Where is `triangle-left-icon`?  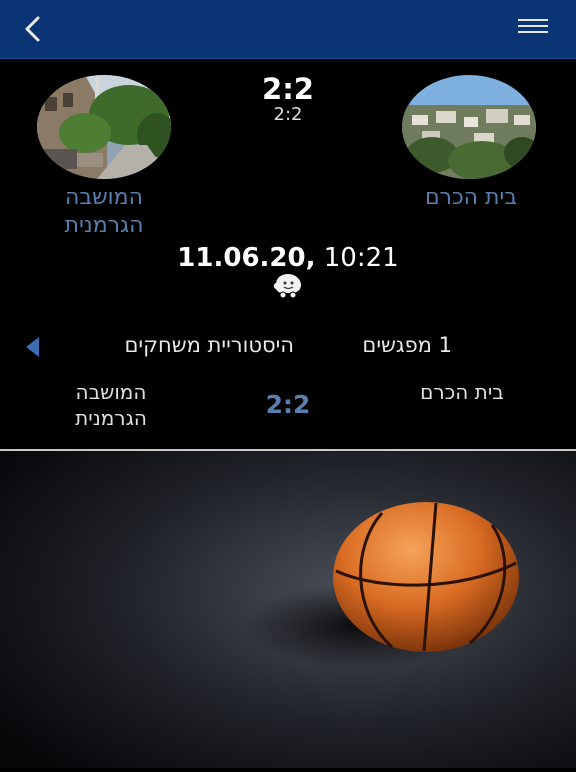
triangle-left-icon is located at coordinates (32, 347).